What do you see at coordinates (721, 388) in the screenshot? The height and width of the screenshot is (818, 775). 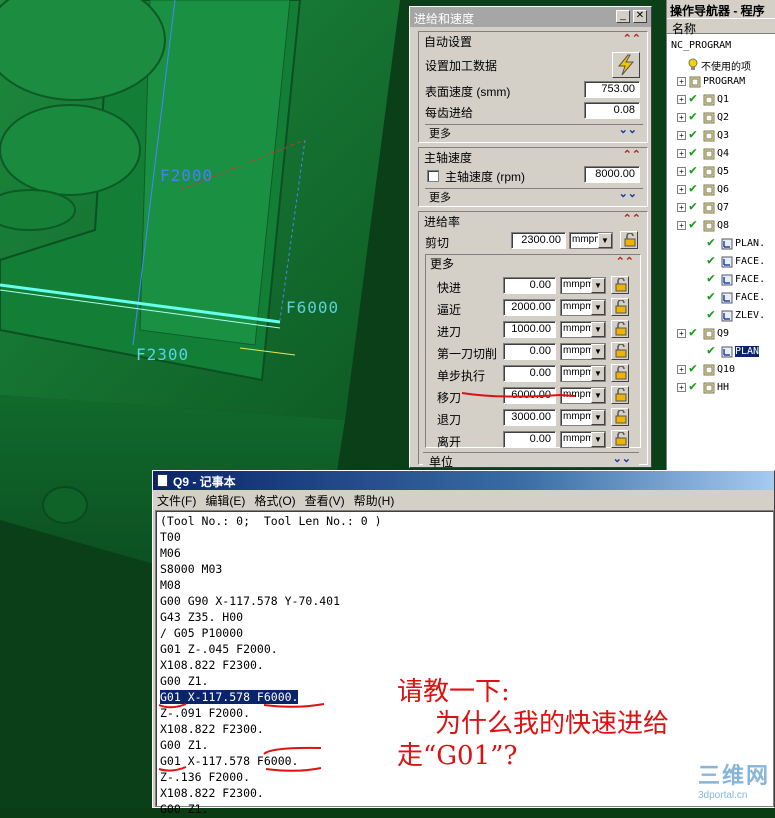 I see `tree-item: + ✔ HH` at bounding box center [721, 388].